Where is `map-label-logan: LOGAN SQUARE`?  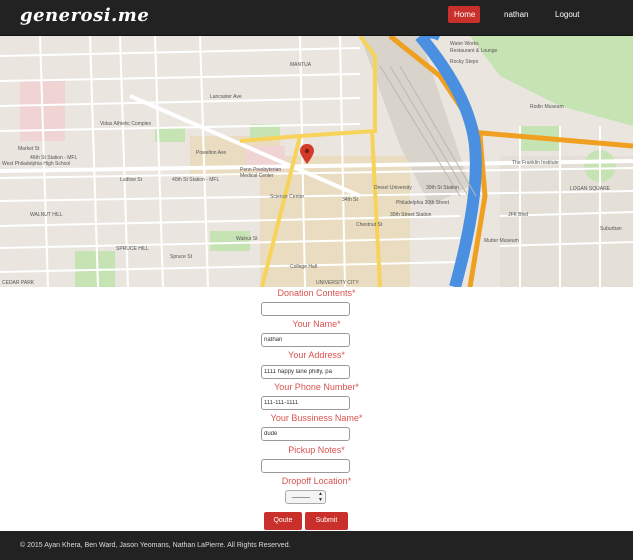
map-label-logan: LOGAN SQUARE is located at coordinates (590, 189).